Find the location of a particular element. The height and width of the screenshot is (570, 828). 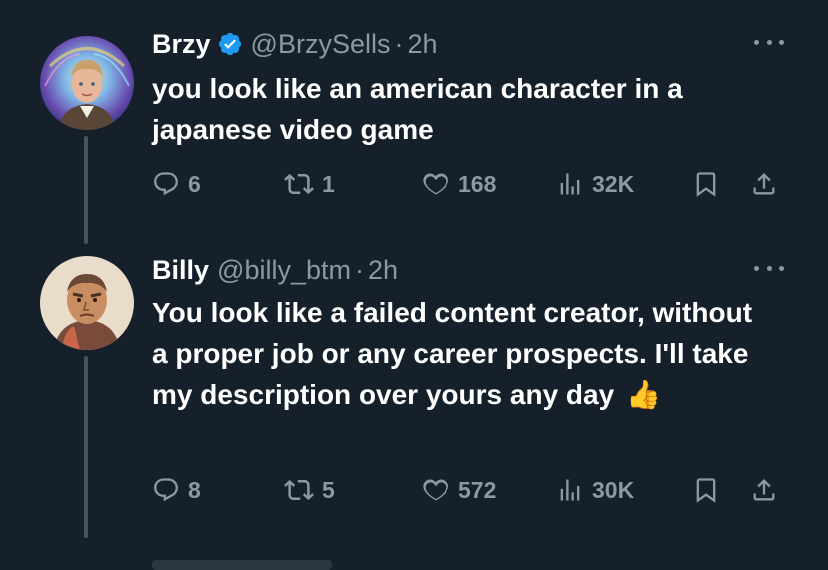

user-handle: @billy_btm is located at coordinates (284, 270).